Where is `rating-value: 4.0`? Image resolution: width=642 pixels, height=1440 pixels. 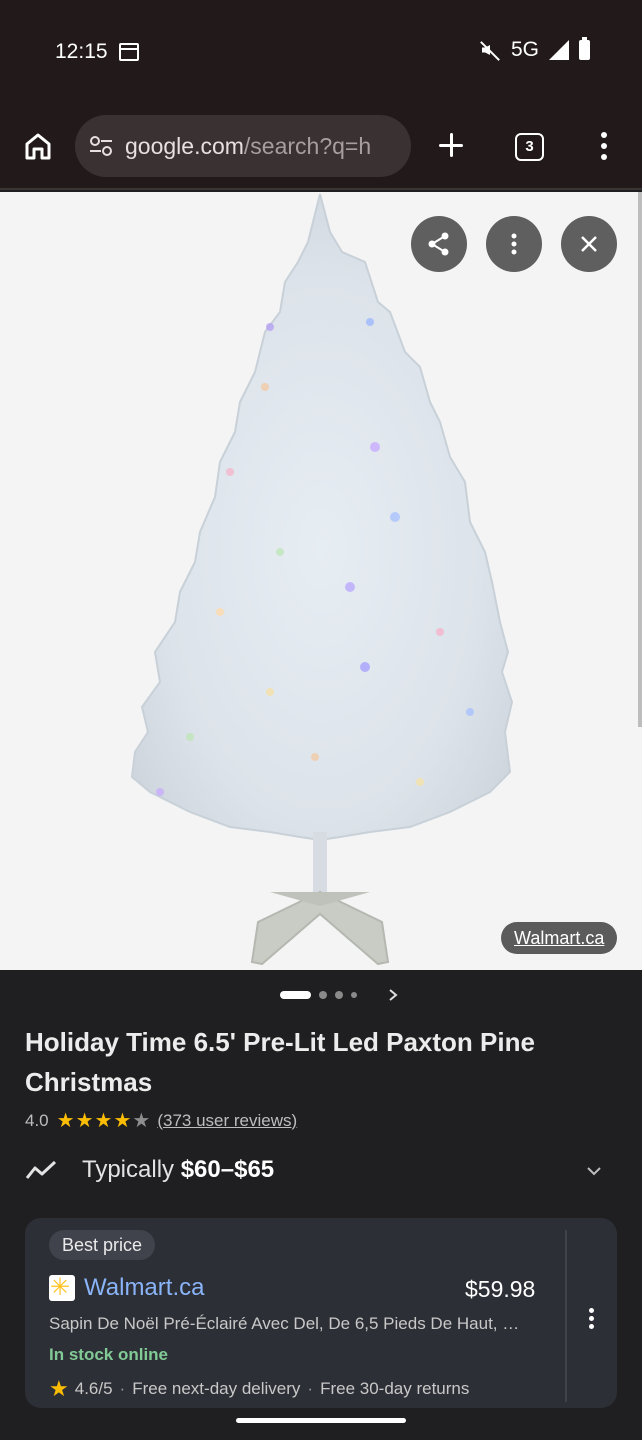
rating-value: 4.0 is located at coordinates (37, 1120).